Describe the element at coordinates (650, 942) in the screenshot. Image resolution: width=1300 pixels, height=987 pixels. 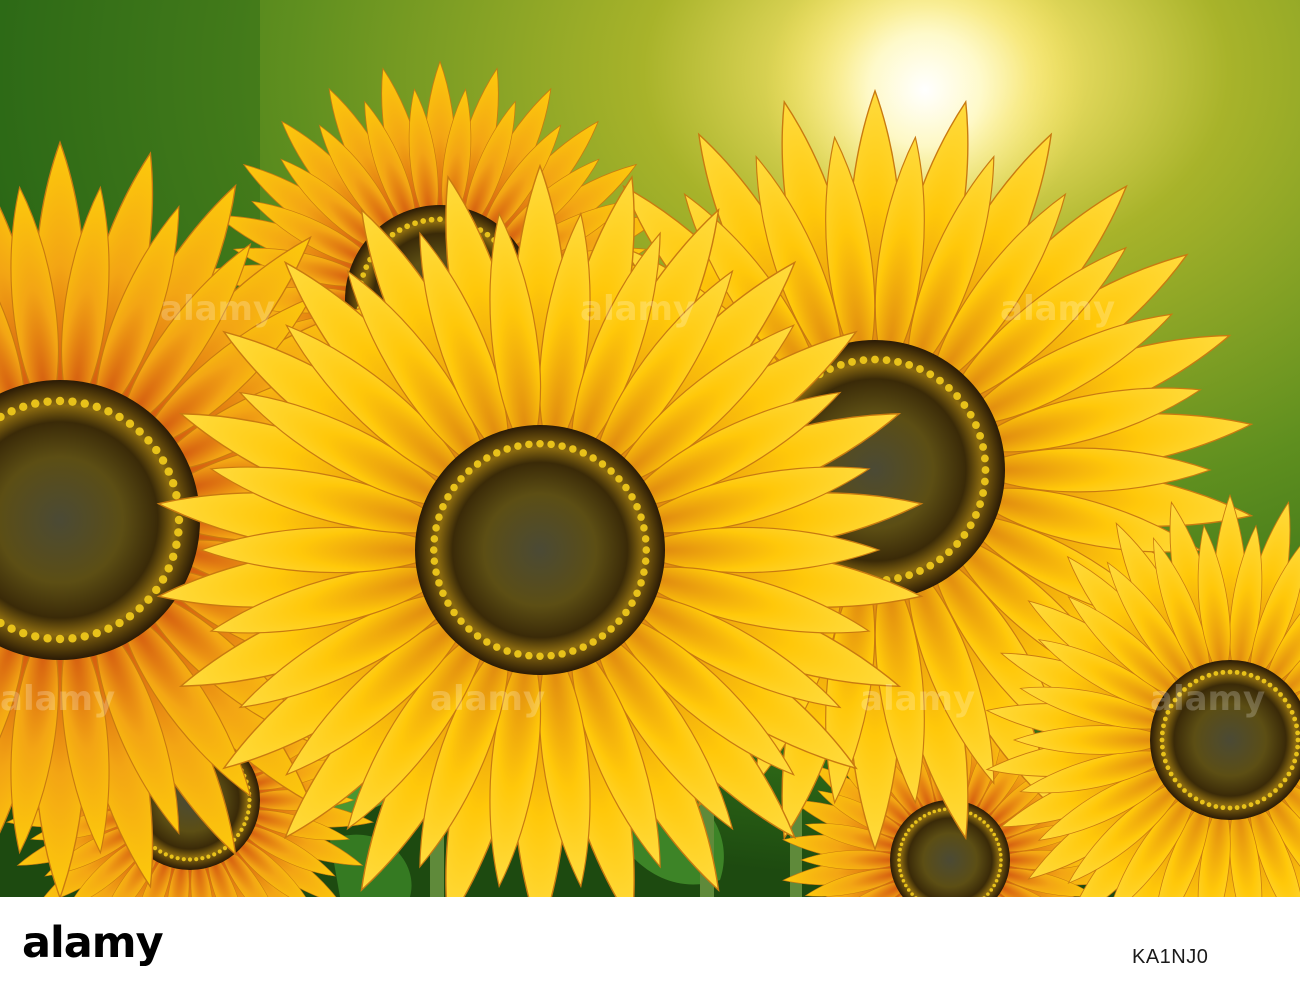
I see `footer-bar` at that location.